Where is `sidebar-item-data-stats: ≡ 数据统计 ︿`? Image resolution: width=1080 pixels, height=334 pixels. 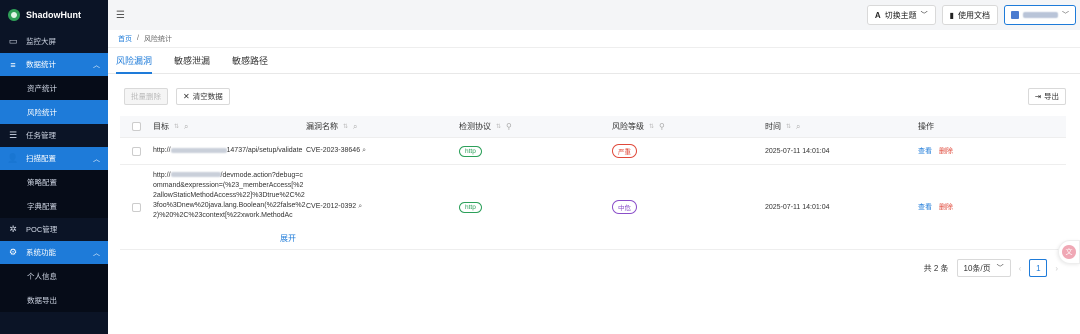
sidebar-item-data-stats: ≡ 数据统计 ︿ is located at coordinates (54, 64).